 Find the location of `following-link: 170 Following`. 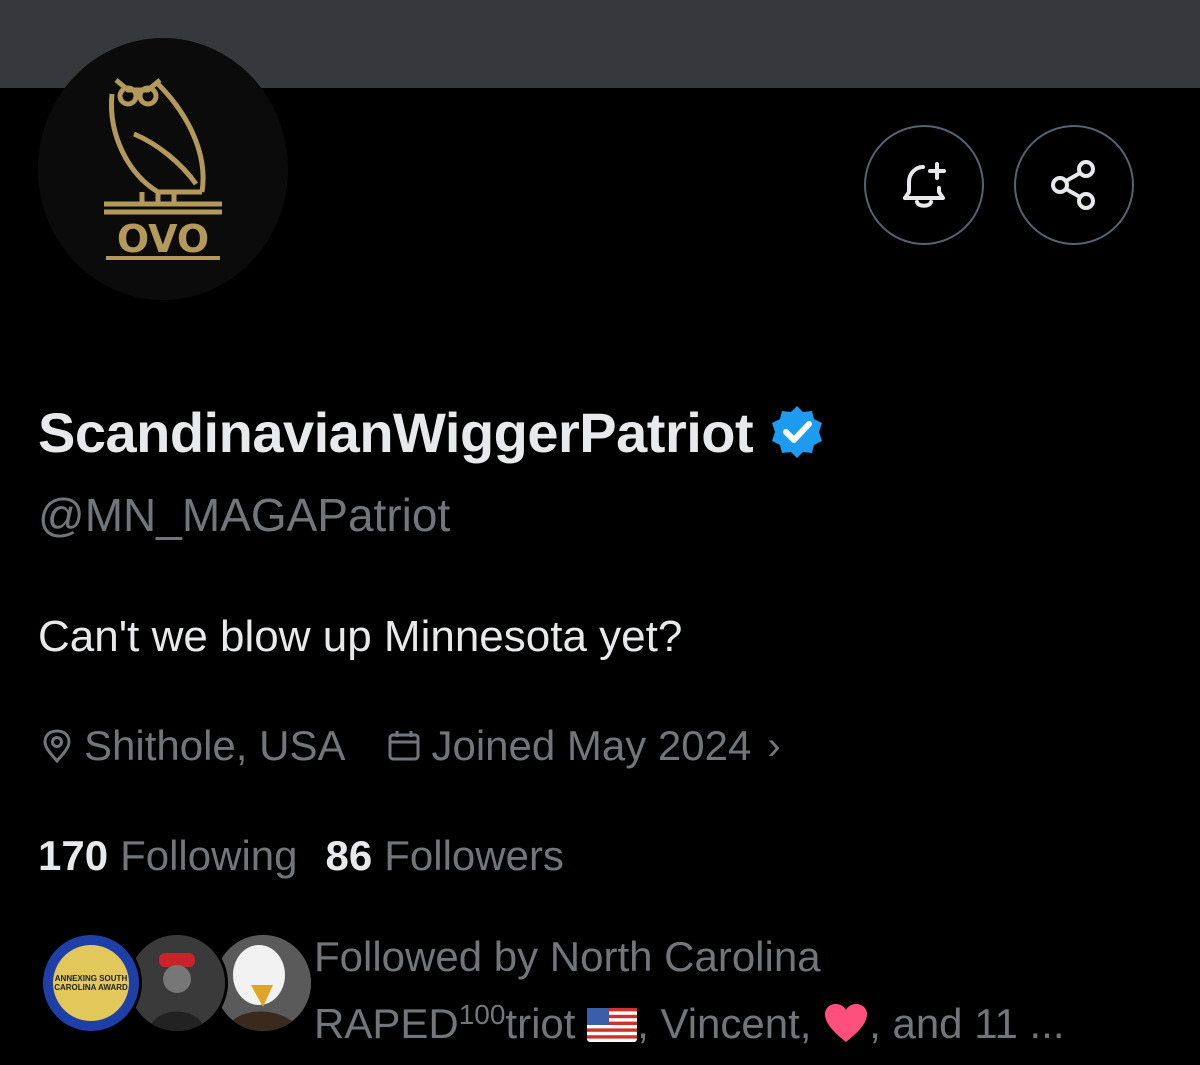

following-link: 170 Following is located at coordinates (168, 856).